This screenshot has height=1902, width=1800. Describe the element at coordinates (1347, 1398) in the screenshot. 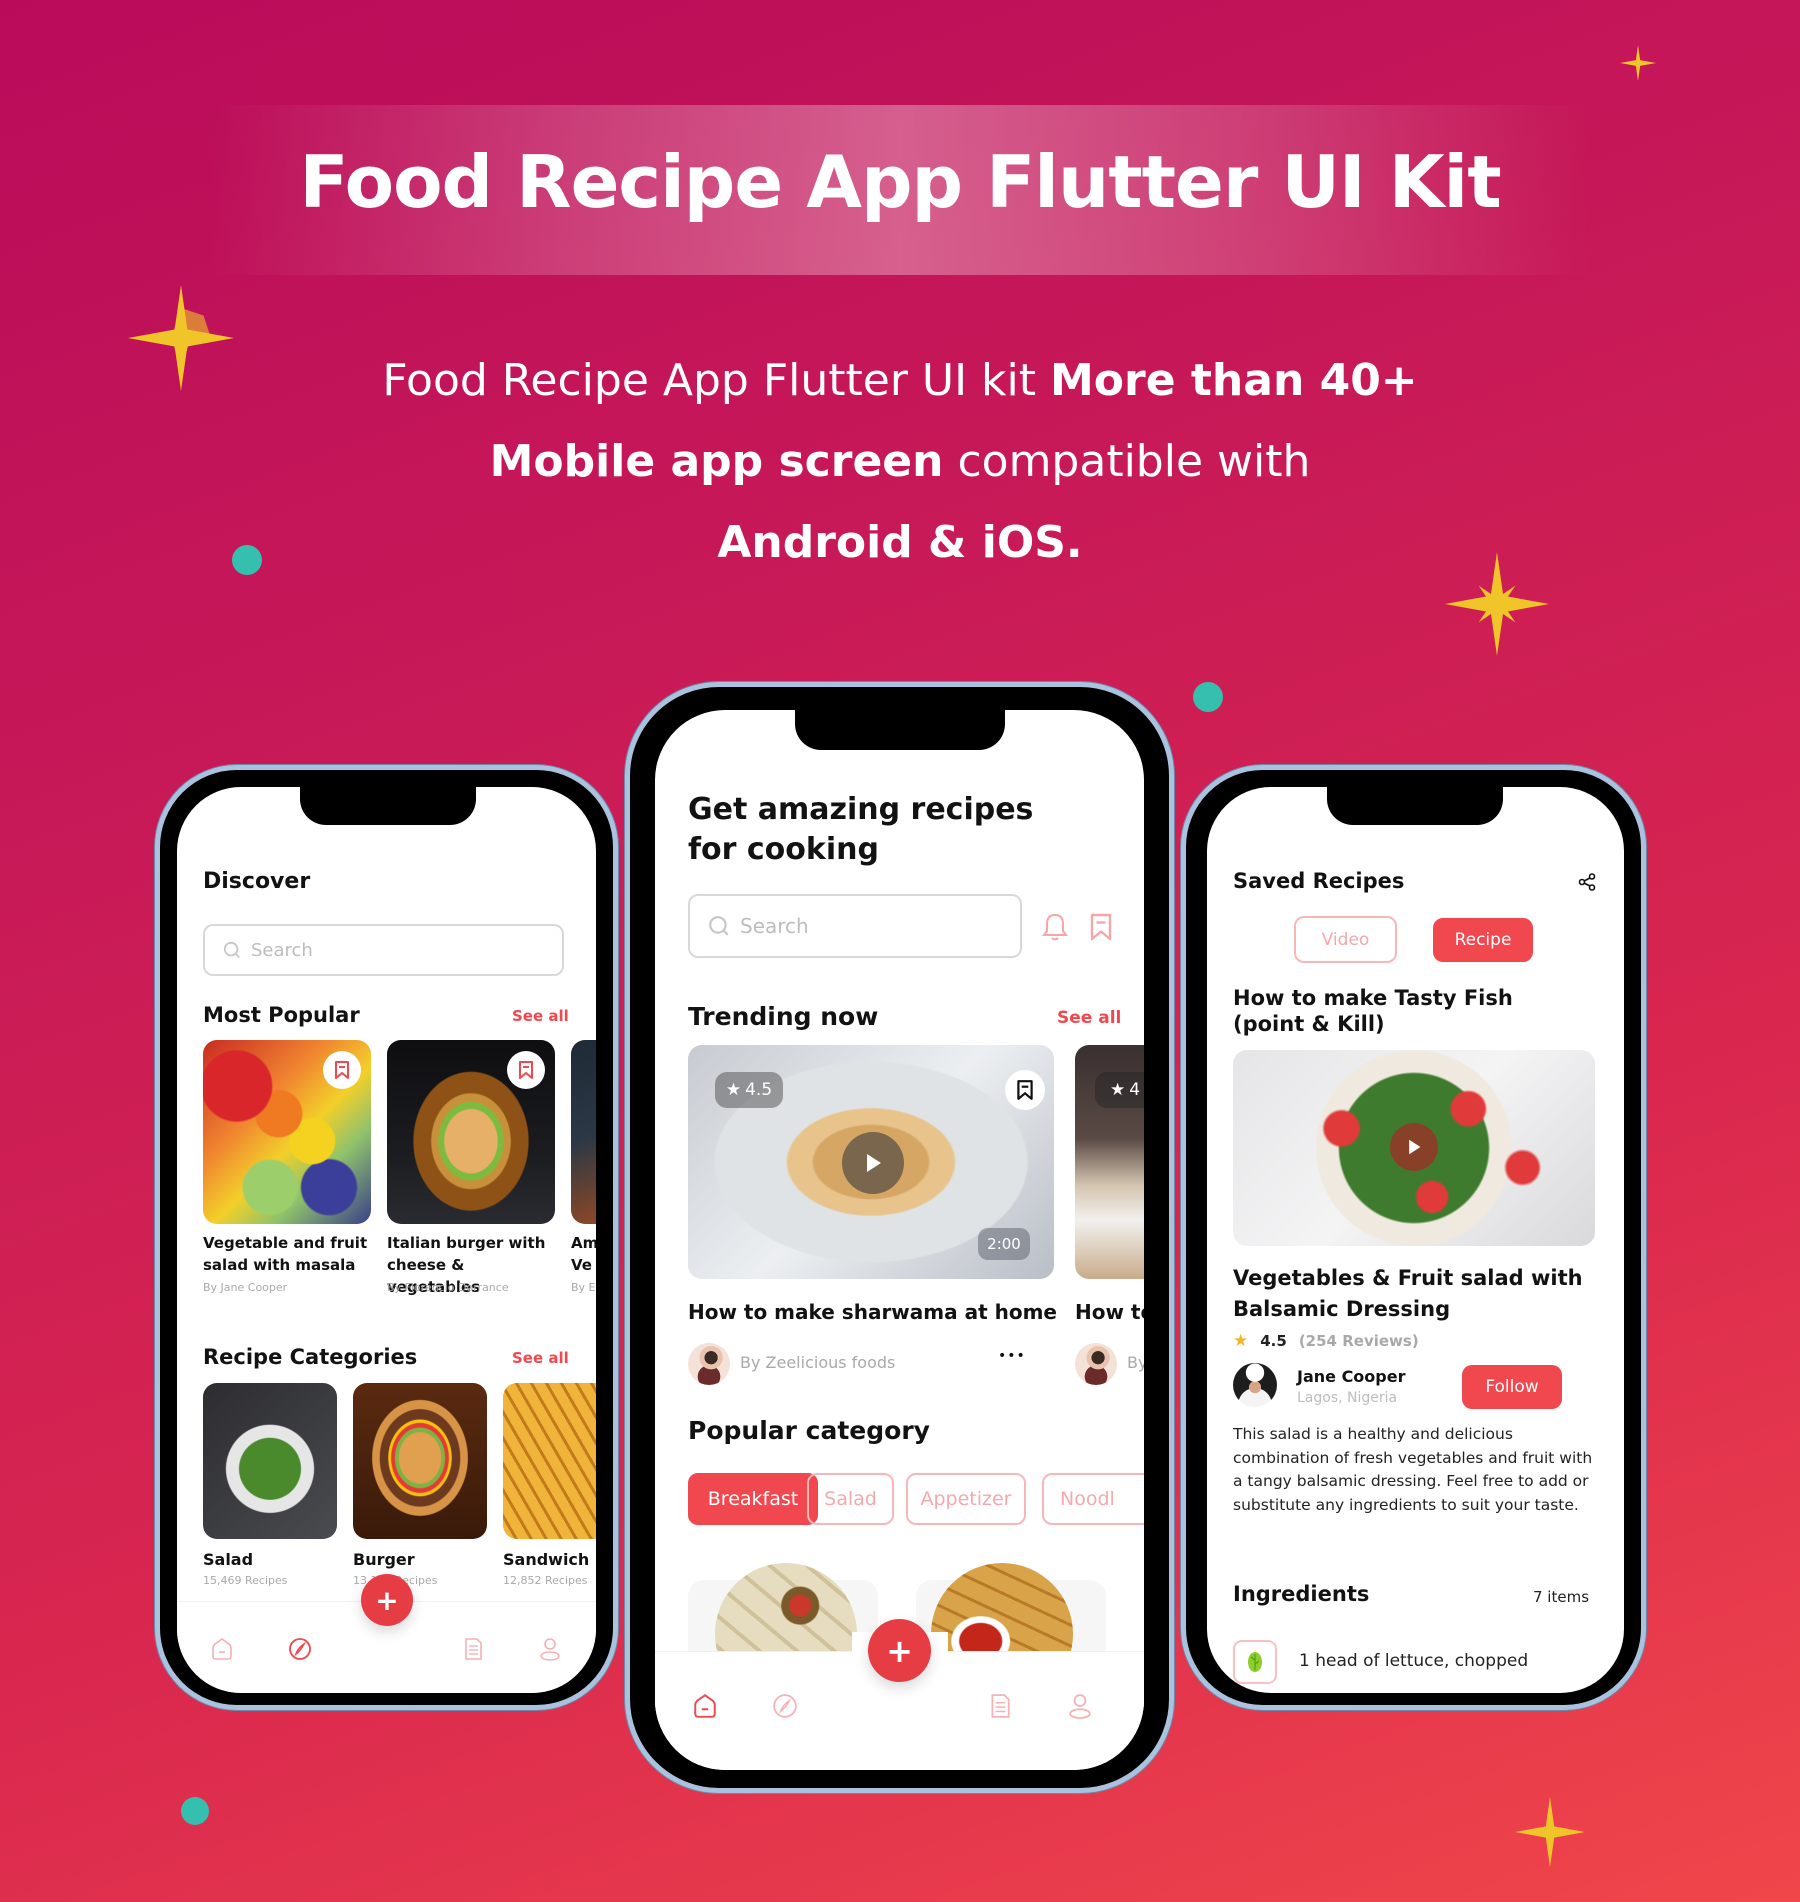

I see `chef-location: Lagos, Nigeria` at that location.